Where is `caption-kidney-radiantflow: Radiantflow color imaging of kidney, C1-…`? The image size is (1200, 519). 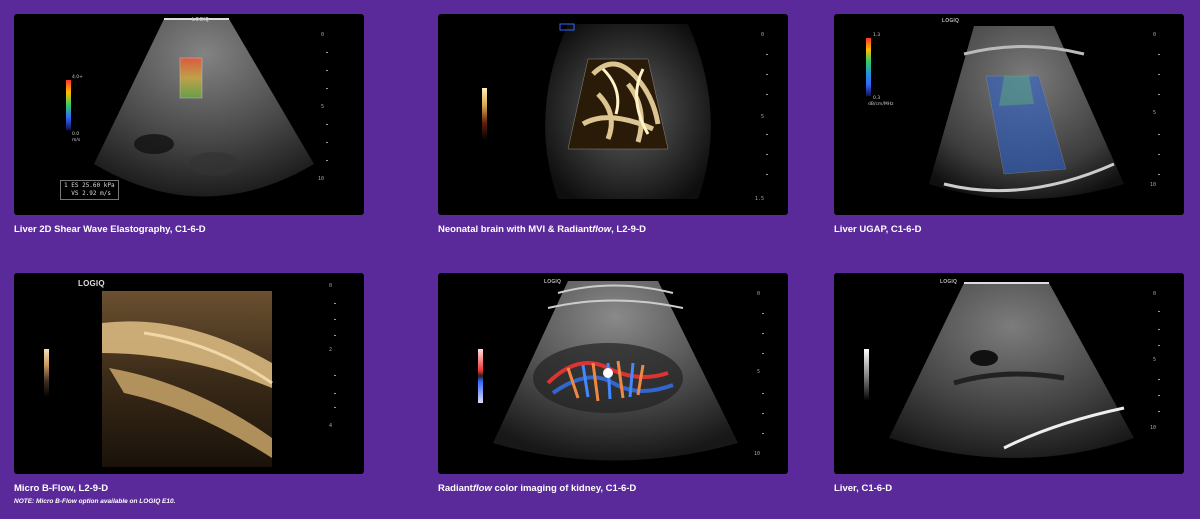
caption-kidney-radiantflow: Radiantflow color imaging of kidney, C1-… is located at coordinates (537, 488).